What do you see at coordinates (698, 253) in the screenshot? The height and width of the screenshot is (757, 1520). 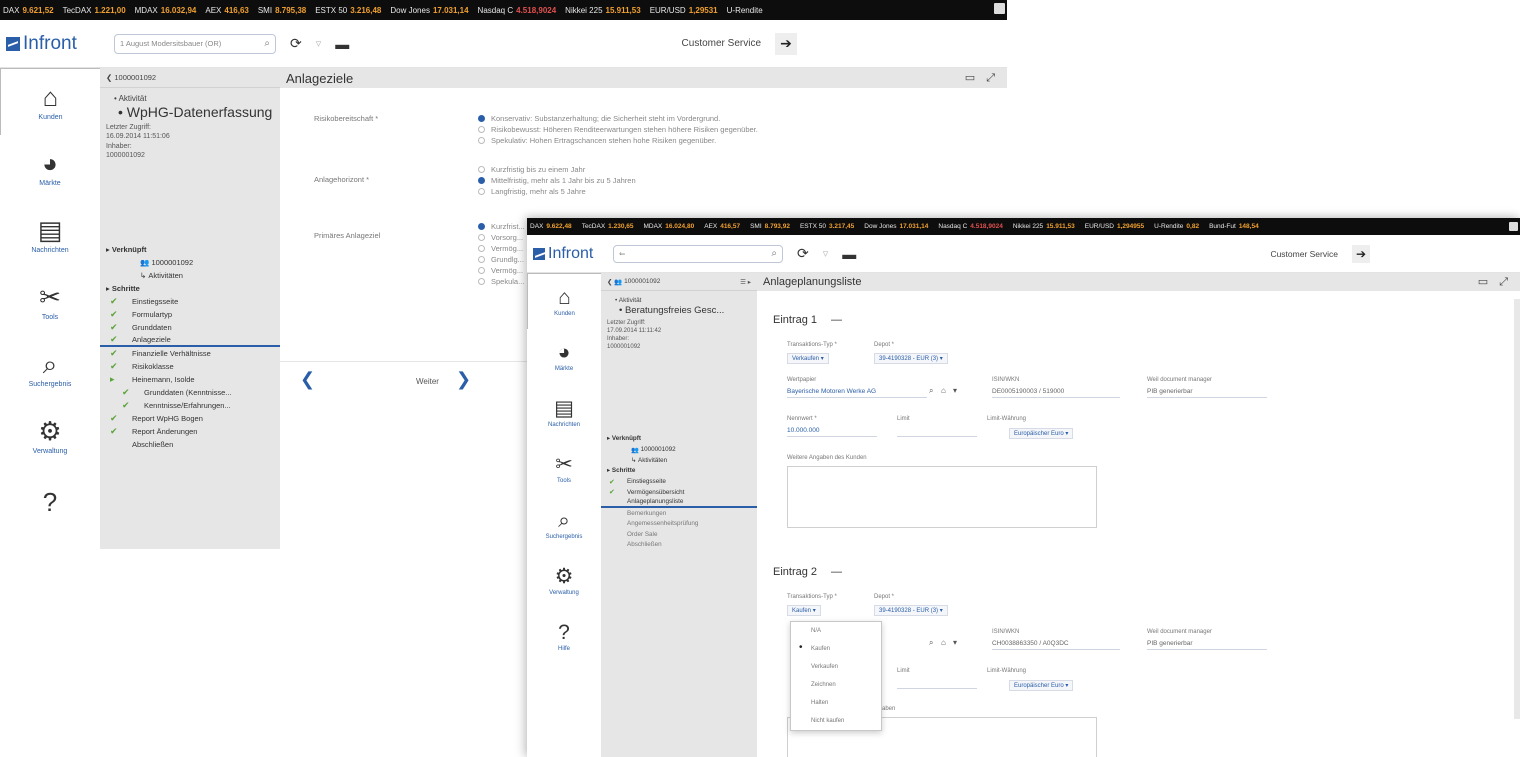 I see `search-input: ⇐ ⌕` at bounding box center [698, 253].